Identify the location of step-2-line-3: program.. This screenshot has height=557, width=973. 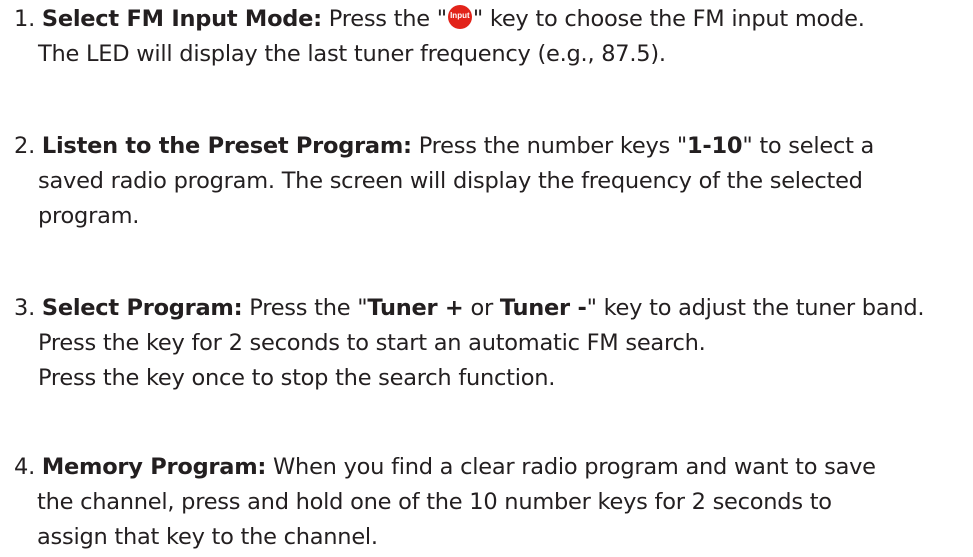
(89, 216).